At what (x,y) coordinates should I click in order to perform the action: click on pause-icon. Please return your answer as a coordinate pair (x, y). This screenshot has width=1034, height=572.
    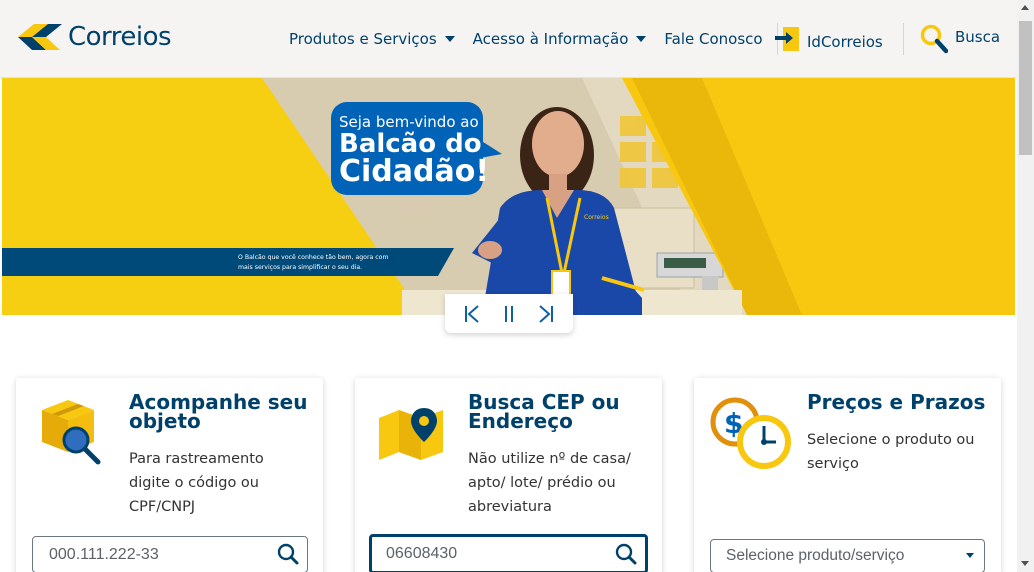
    Looking at the image, I should click on (508, 313).